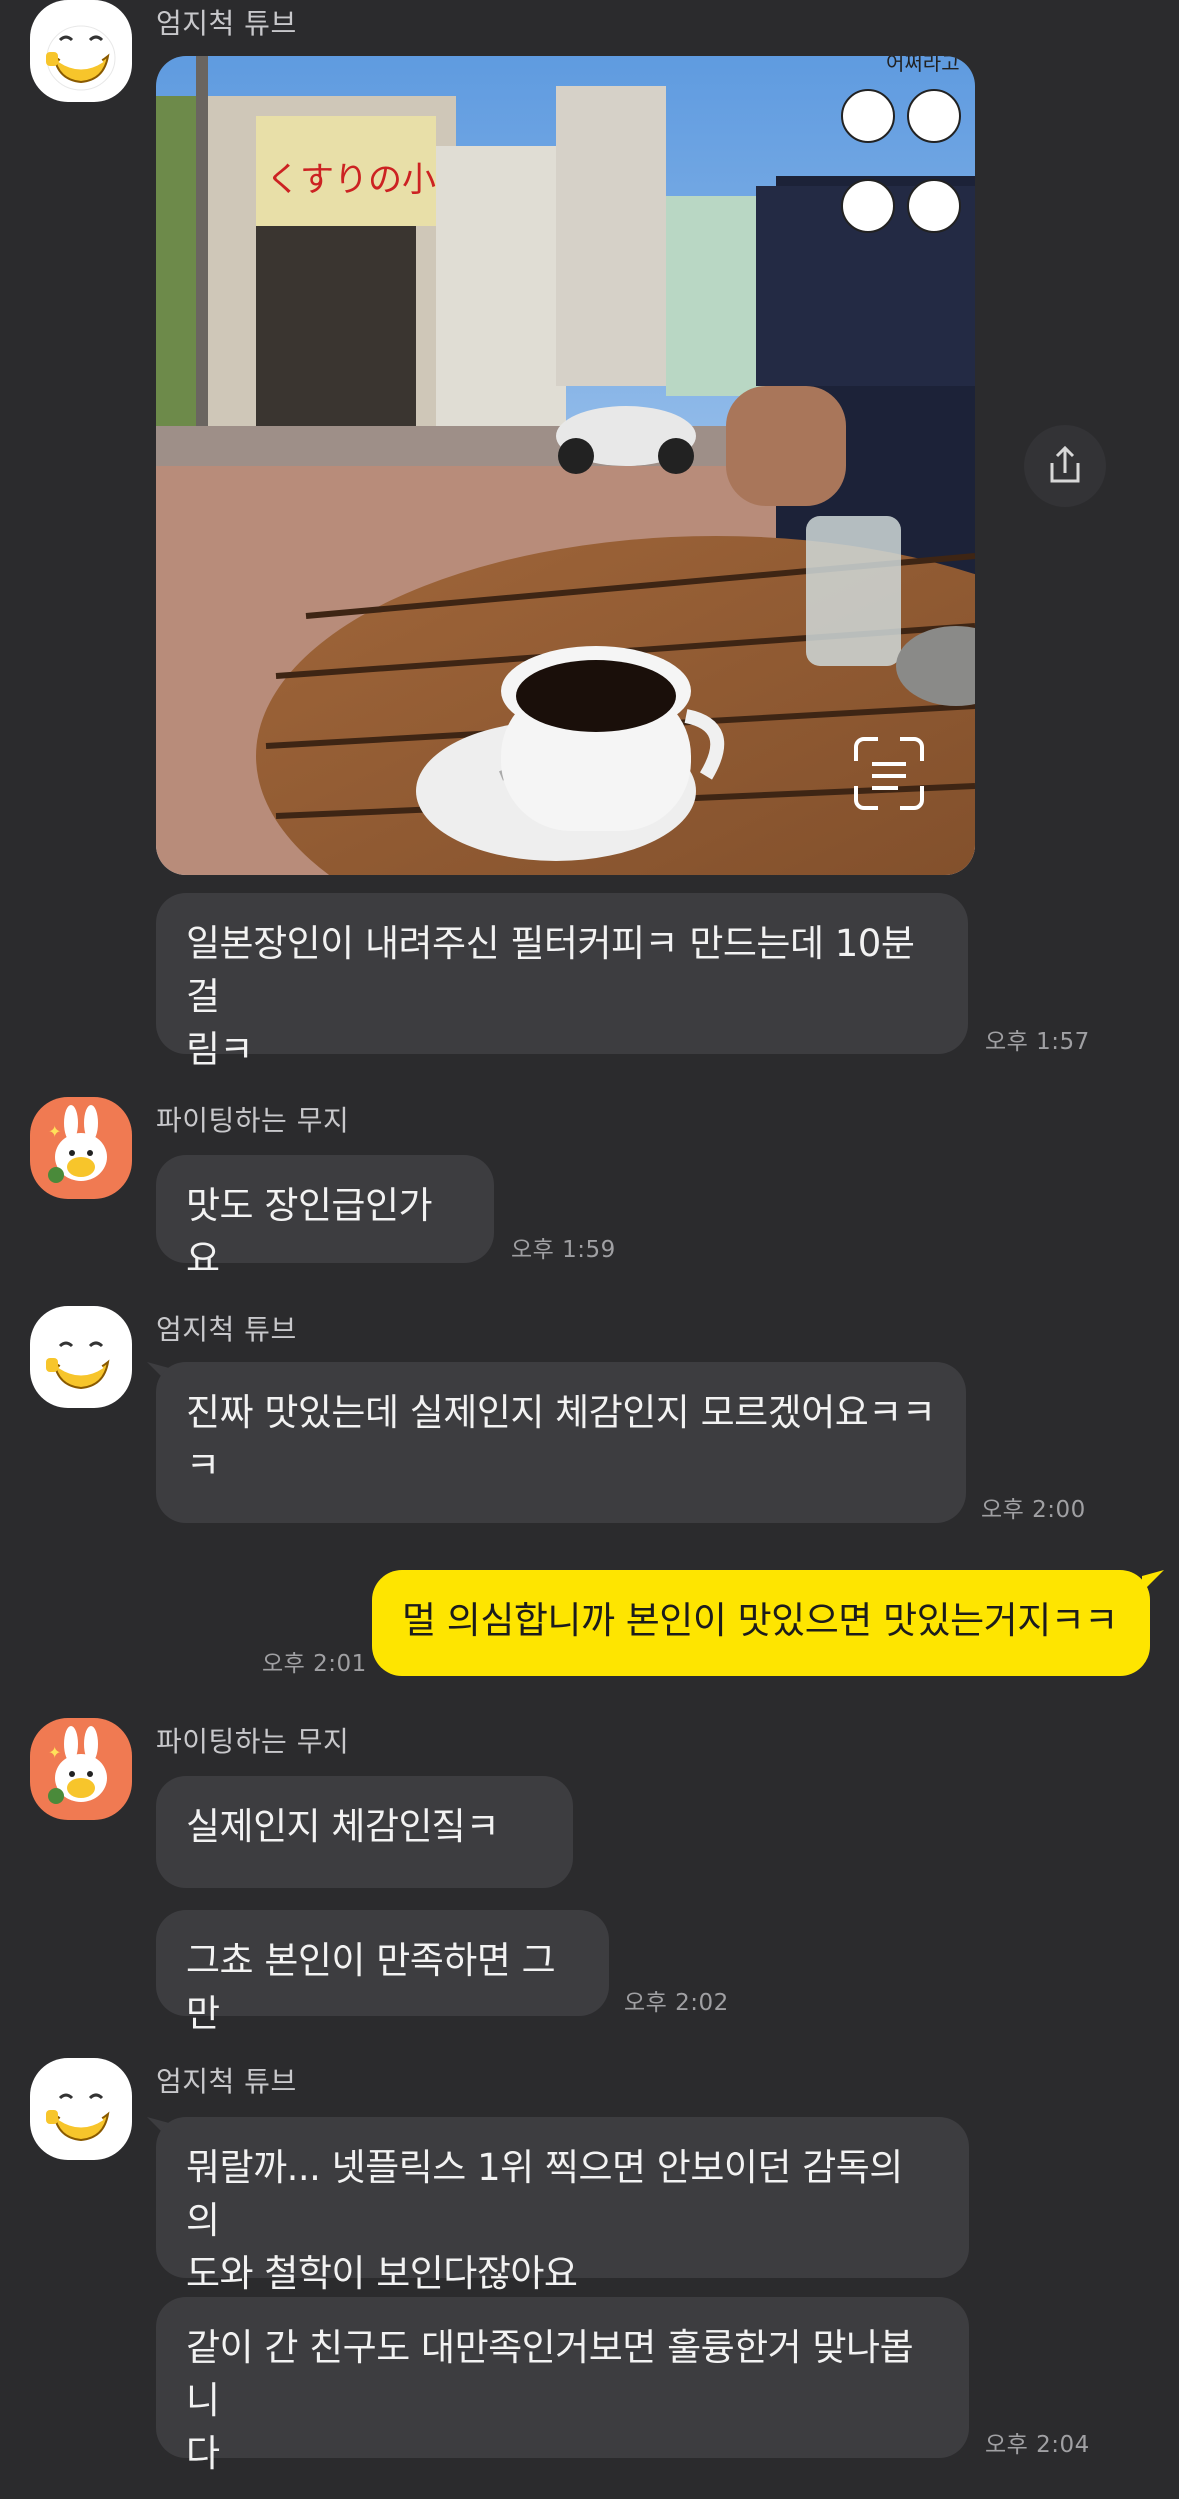  I want to click on message-line: 일본장인이 내려주신 필터커피ㅋ 만드는데 10분걸, so click(550, 970).